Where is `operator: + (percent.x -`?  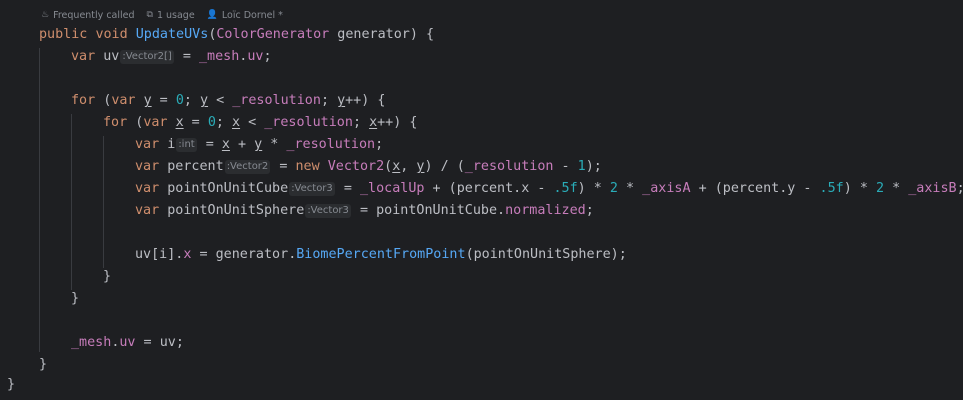 operator: + (percent.x - is located at coordinates (489, 188).